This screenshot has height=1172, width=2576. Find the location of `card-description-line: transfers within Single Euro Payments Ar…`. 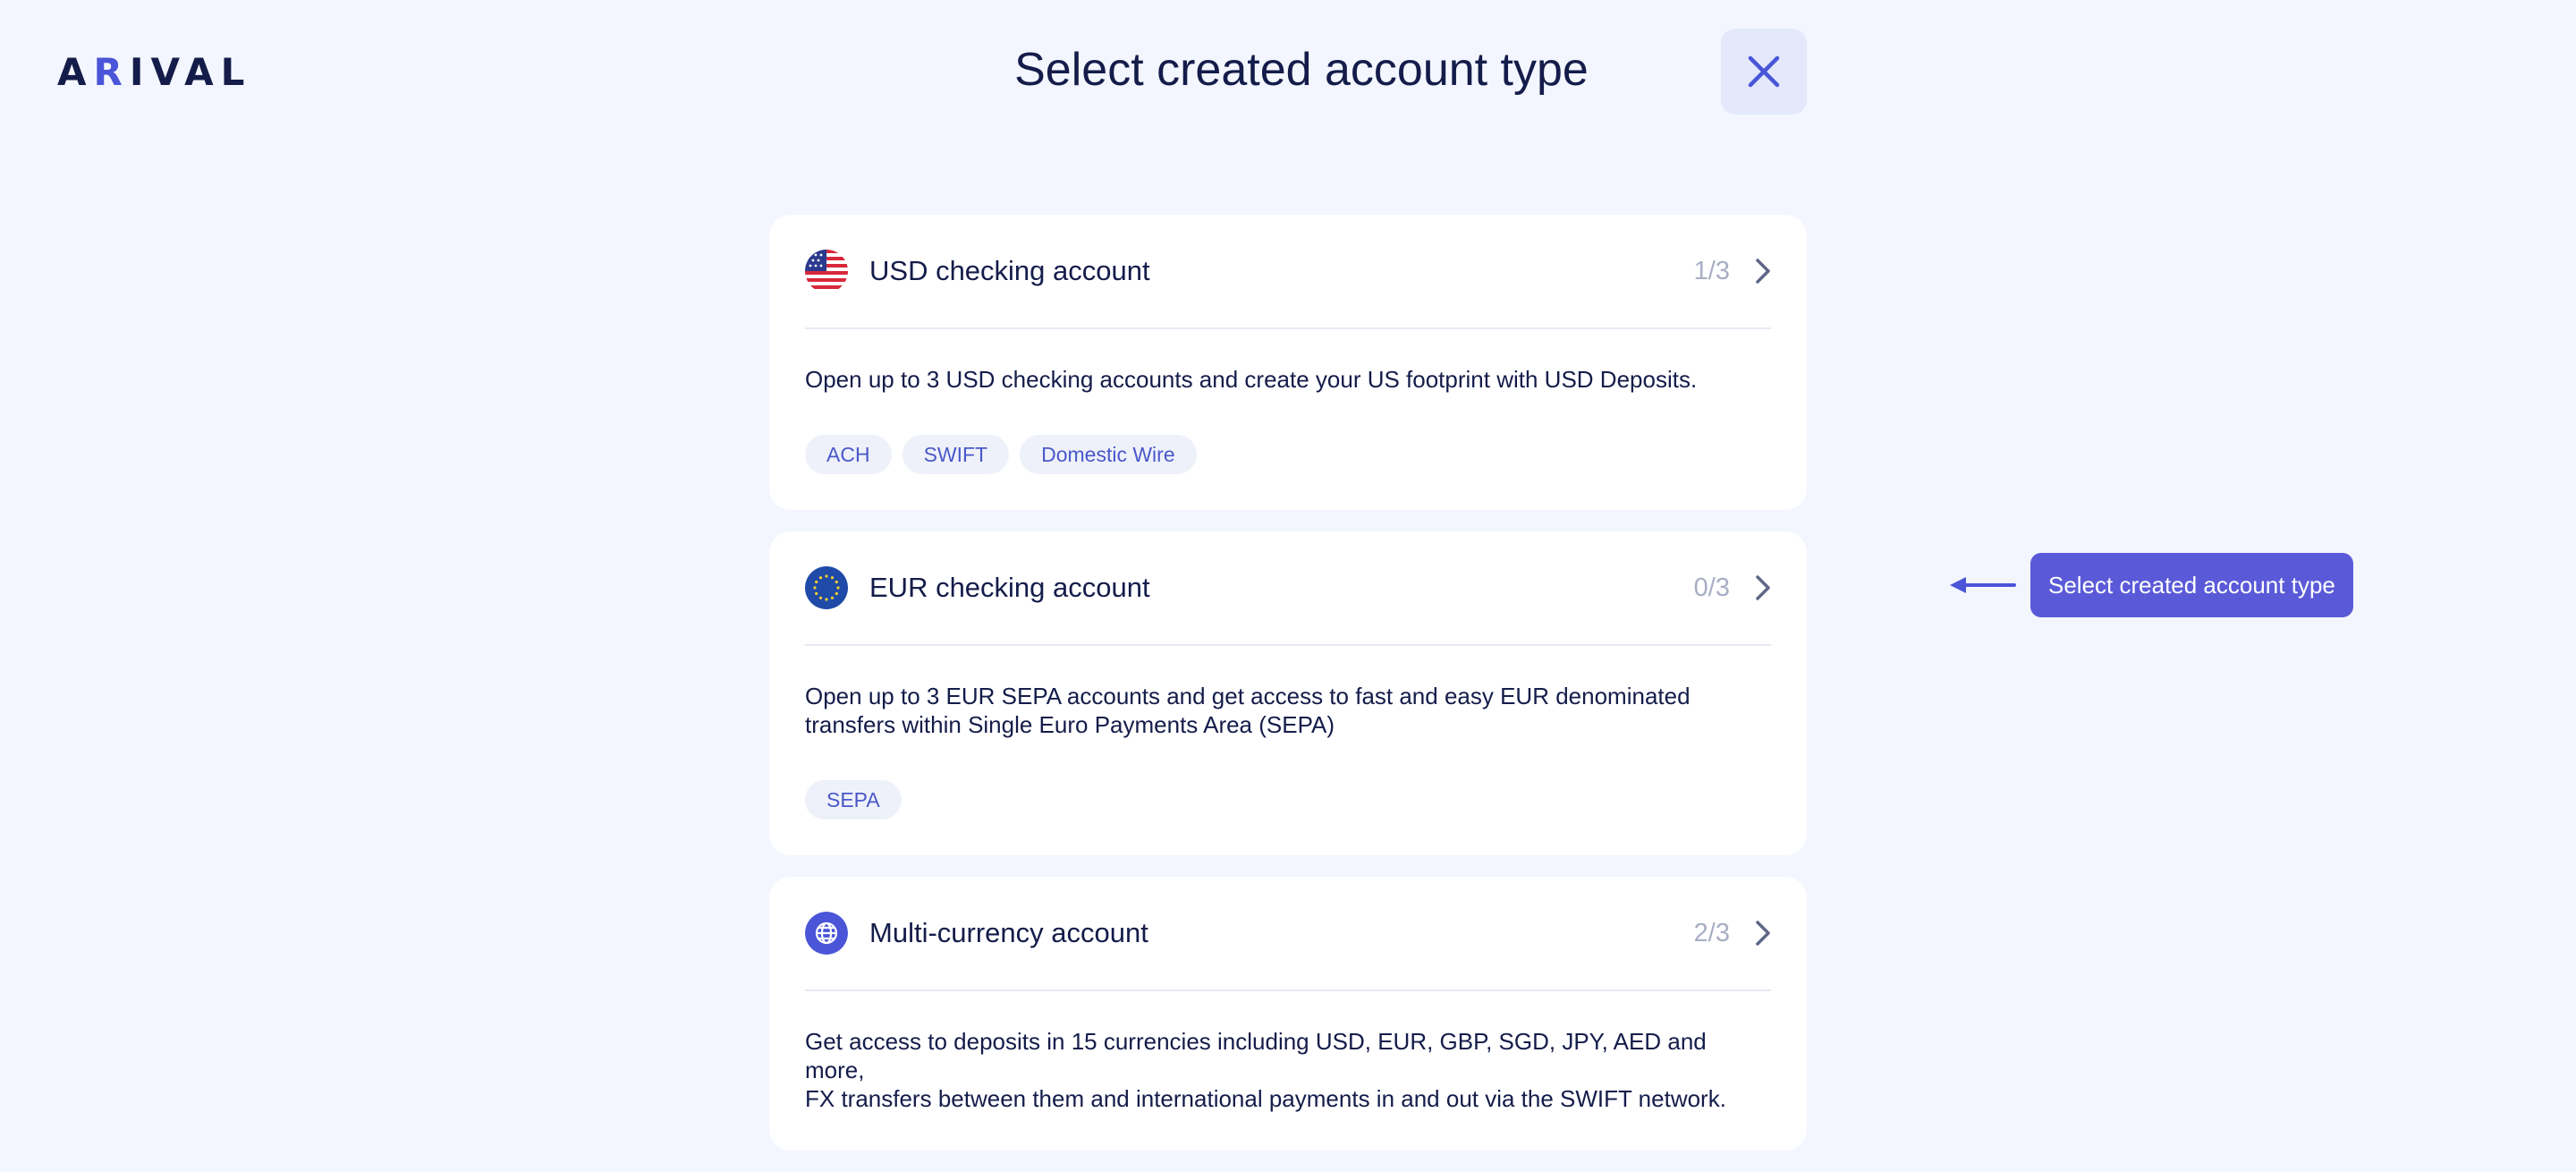

card-description-line: transfers within Single Euro Payments Ar… is located at coordinates (1070, 724).